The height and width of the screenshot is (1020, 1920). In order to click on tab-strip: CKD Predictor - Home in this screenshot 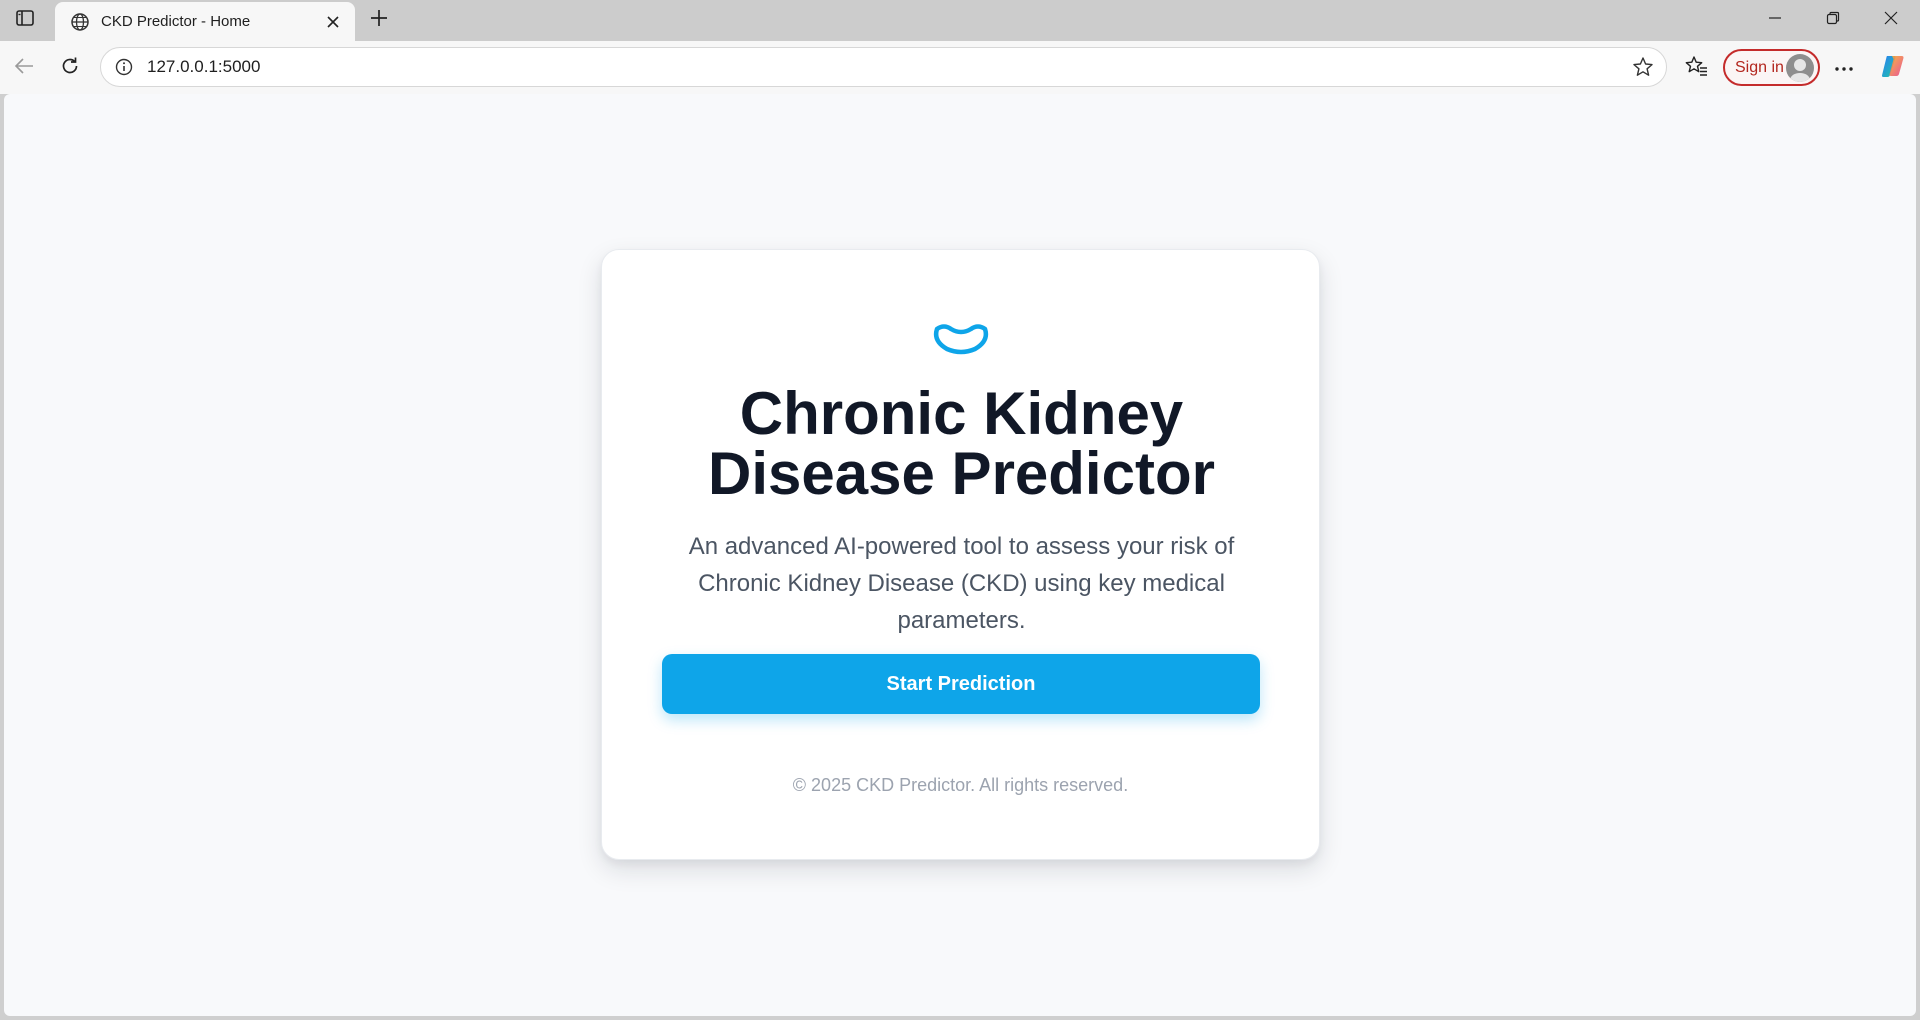, I will do `click(960, 20)`.